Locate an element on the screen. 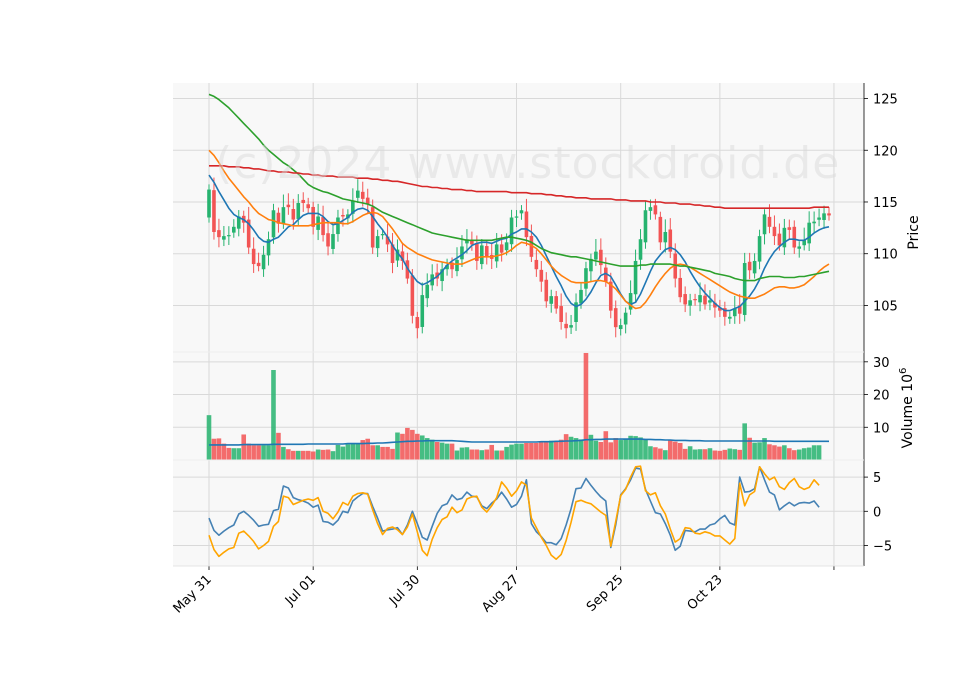 This screenshot has height=694, width=960. x-tick-label: Oct 23 is located at coordinates (705, 592).